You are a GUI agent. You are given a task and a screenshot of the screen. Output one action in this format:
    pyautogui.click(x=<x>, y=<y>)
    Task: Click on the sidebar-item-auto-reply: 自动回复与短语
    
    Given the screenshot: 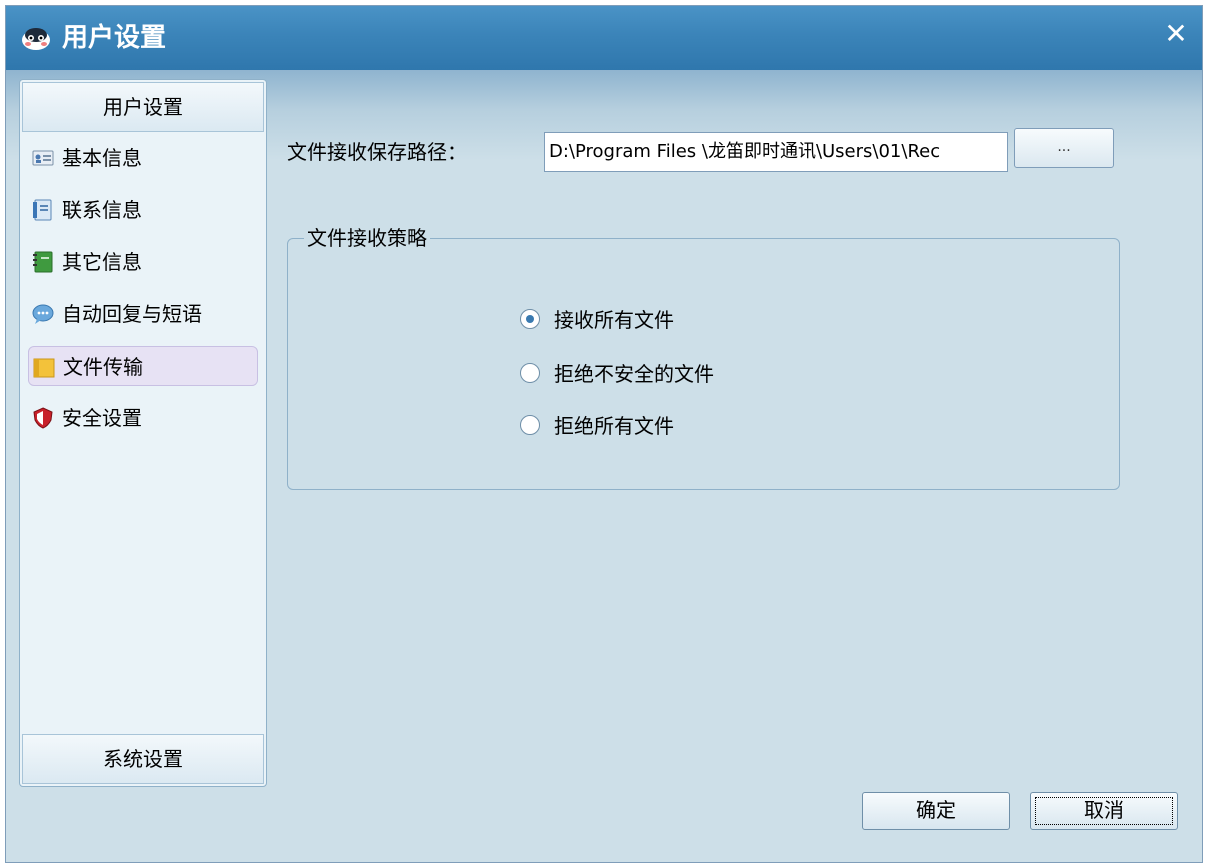 What is the action you would take?
    pyautogui.click(x=143, y=314)
    